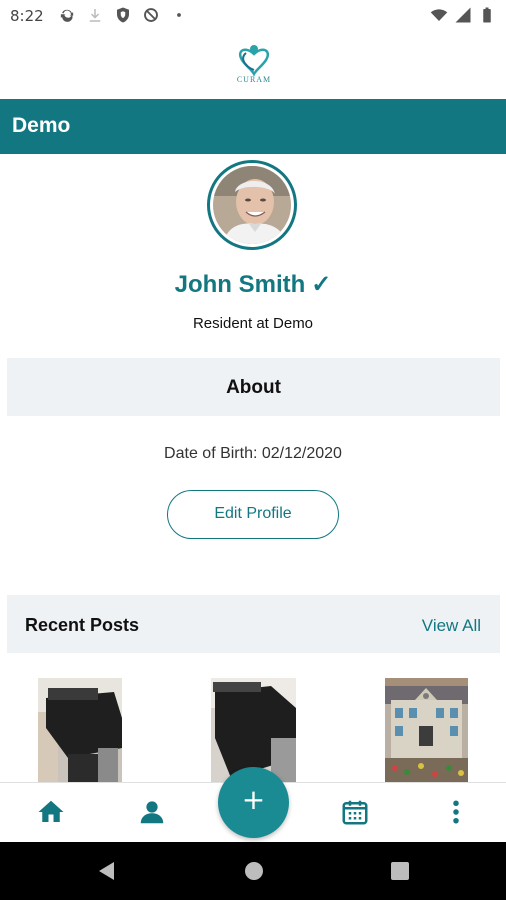 The height and width of the screenshot is (900, 506). What do you see at coordinates (179, 15) in the screenshot?
I see `dot-icon` at bounding box center [179, 15].